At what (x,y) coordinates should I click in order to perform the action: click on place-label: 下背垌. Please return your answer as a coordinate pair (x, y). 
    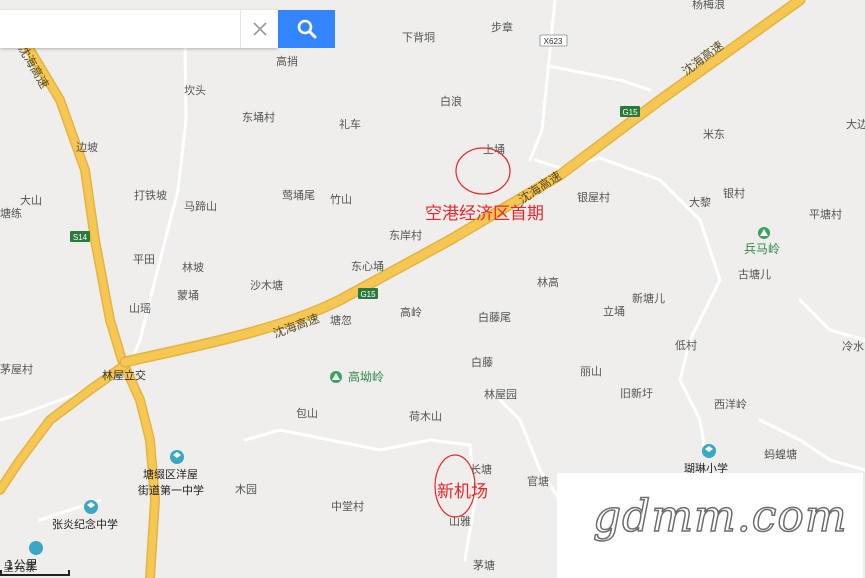
    Looking at the image, I should click on (418, 37).